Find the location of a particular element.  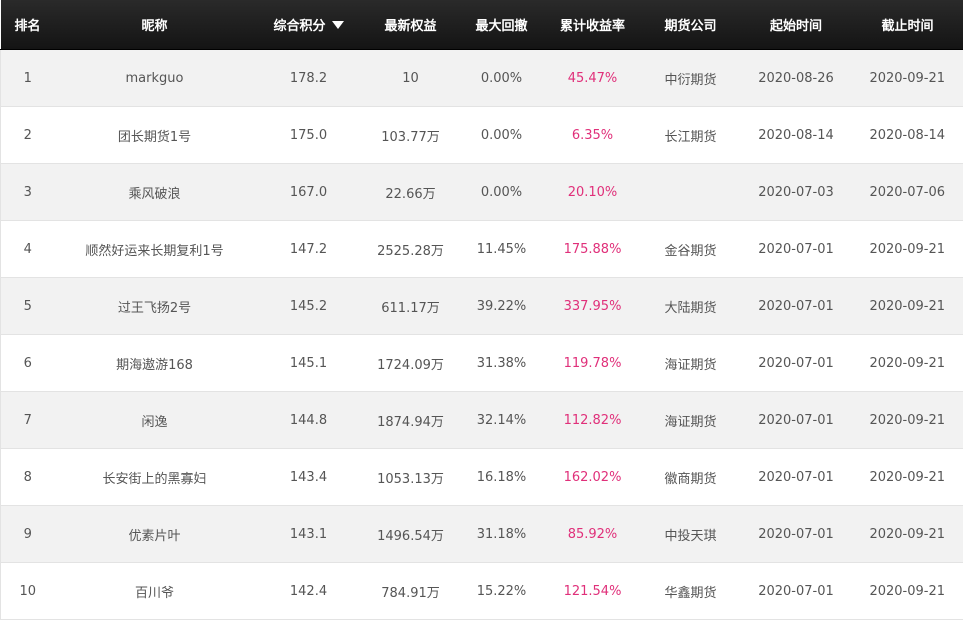

cell-drawdown: 31.18% is located at coordinates (501, 534).